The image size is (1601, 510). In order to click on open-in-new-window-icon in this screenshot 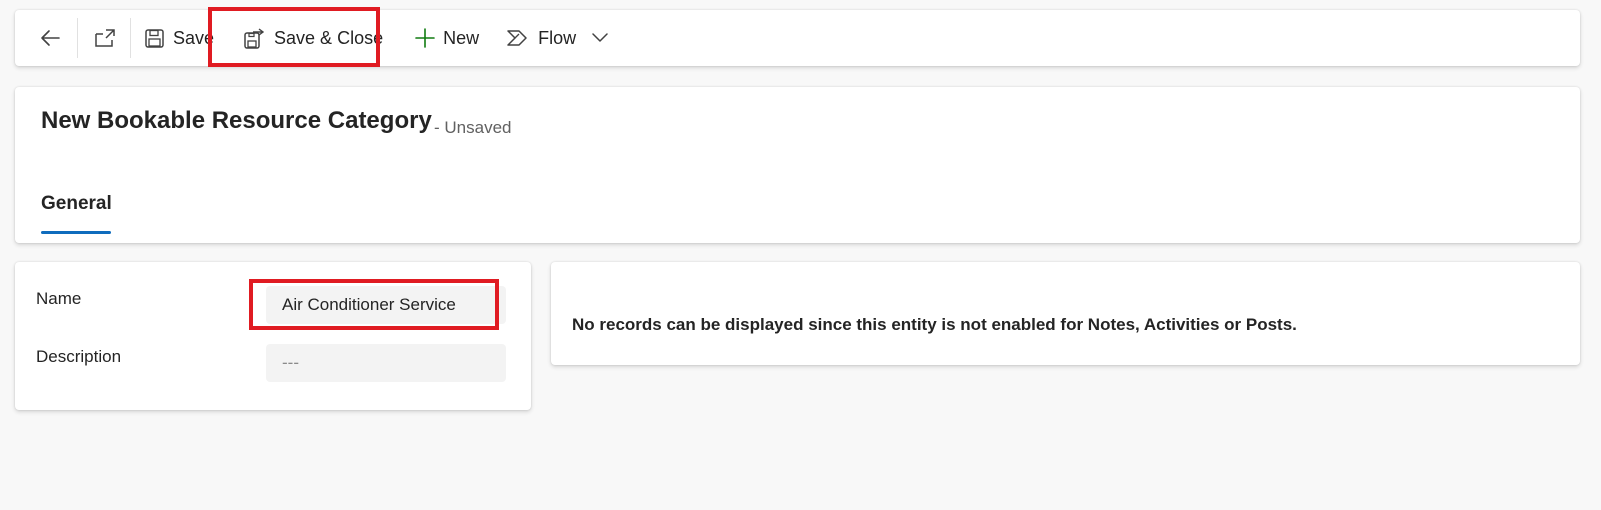, I will do `click(105, 38)`.